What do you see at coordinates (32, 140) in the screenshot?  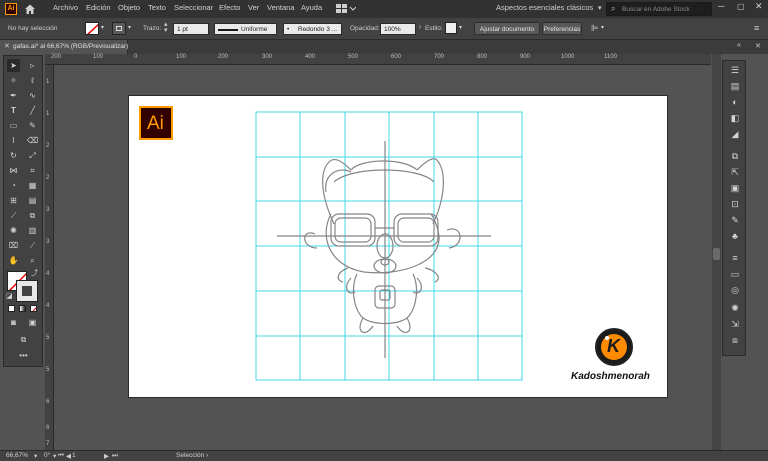 I see `eraser-tool-icon: ⌫` at bounding box center [32, 140].